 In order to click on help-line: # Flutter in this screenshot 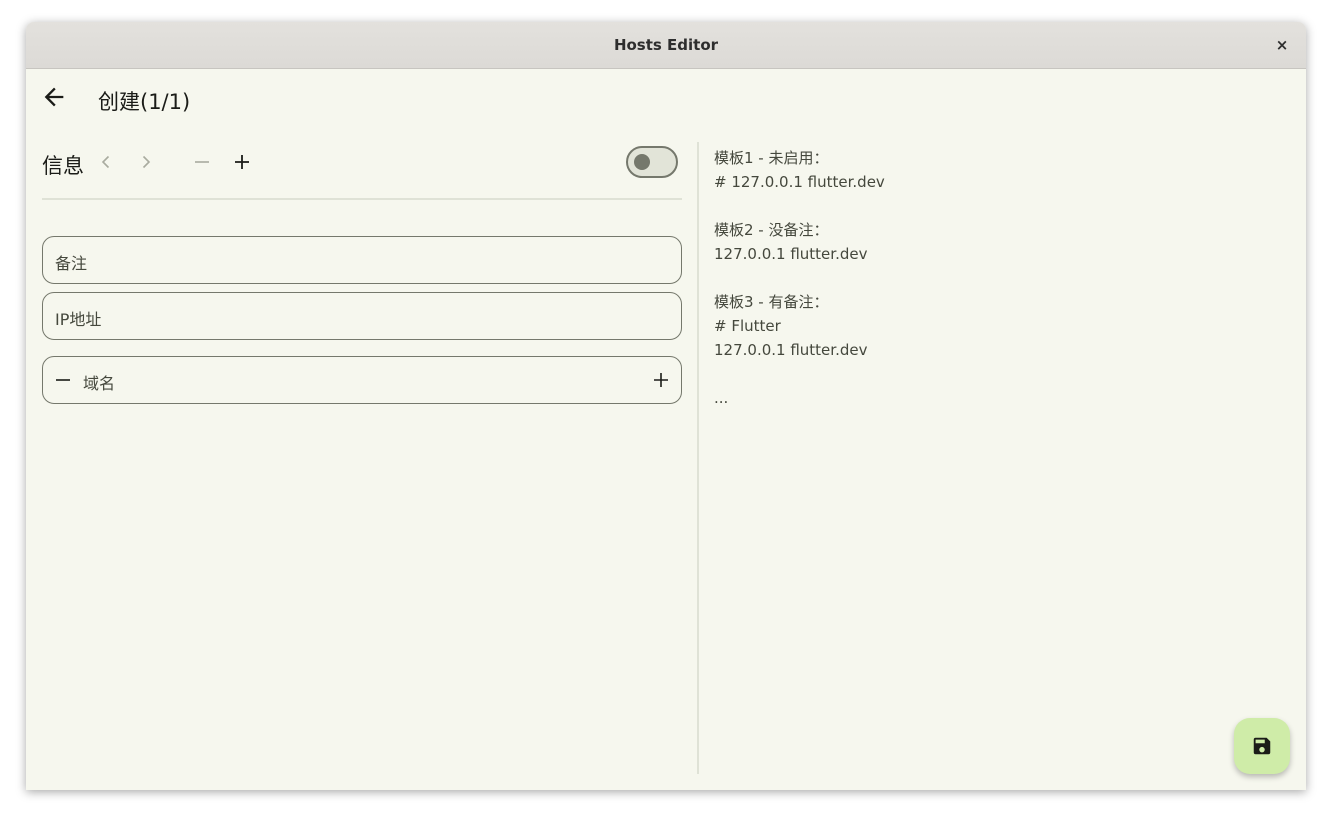, I will do `click(747, 326)`.